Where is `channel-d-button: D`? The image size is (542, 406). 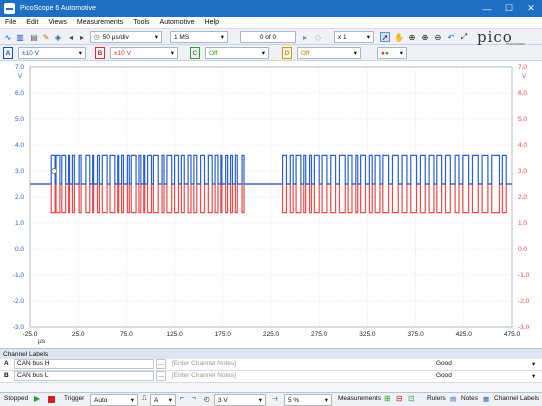 channel-d-button: D is located at coordinates (287, 53).